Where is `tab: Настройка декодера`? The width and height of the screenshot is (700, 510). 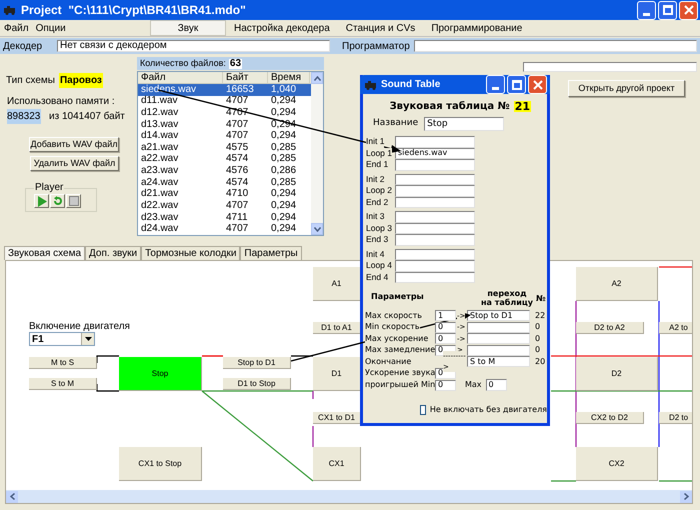 tab: Настройка декодера is located at coordinates (282, 28).